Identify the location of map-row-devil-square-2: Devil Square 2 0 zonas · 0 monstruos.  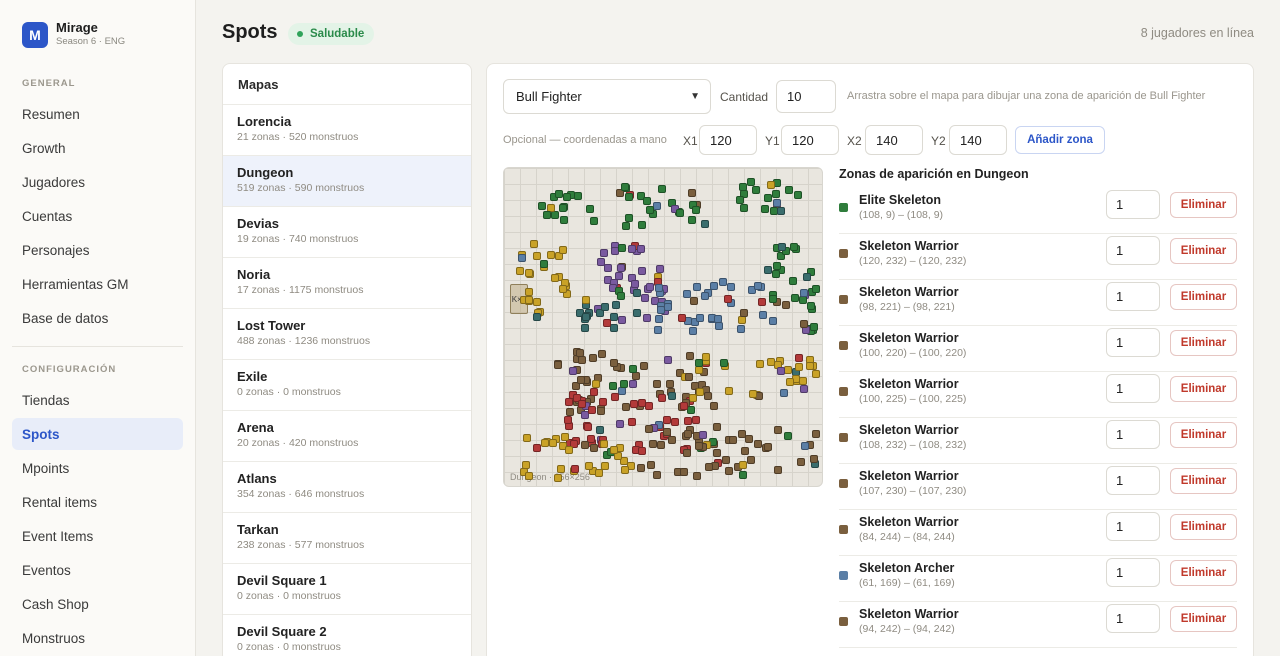
(347, 635).